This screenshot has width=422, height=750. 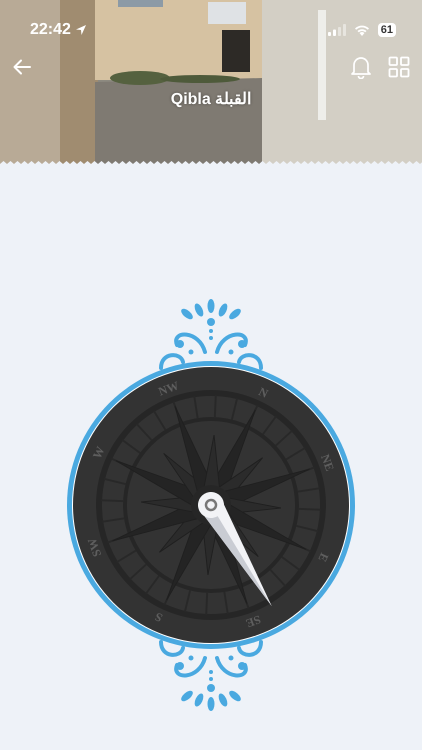 I want to click on notification-bell-button, so click(x=361, y=67).